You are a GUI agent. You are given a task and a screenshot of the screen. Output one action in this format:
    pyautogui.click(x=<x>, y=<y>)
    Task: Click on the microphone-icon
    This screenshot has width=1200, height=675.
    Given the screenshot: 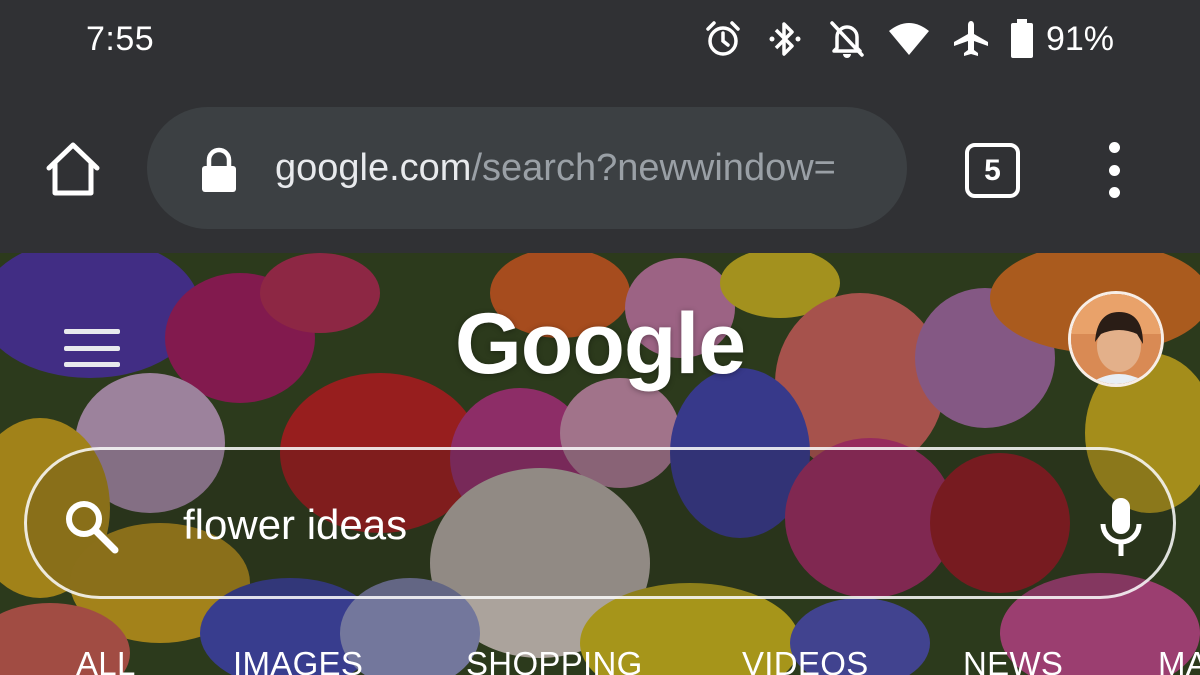 What is the action you would take?
    pyautogui.click(x=1121, y=527)
    